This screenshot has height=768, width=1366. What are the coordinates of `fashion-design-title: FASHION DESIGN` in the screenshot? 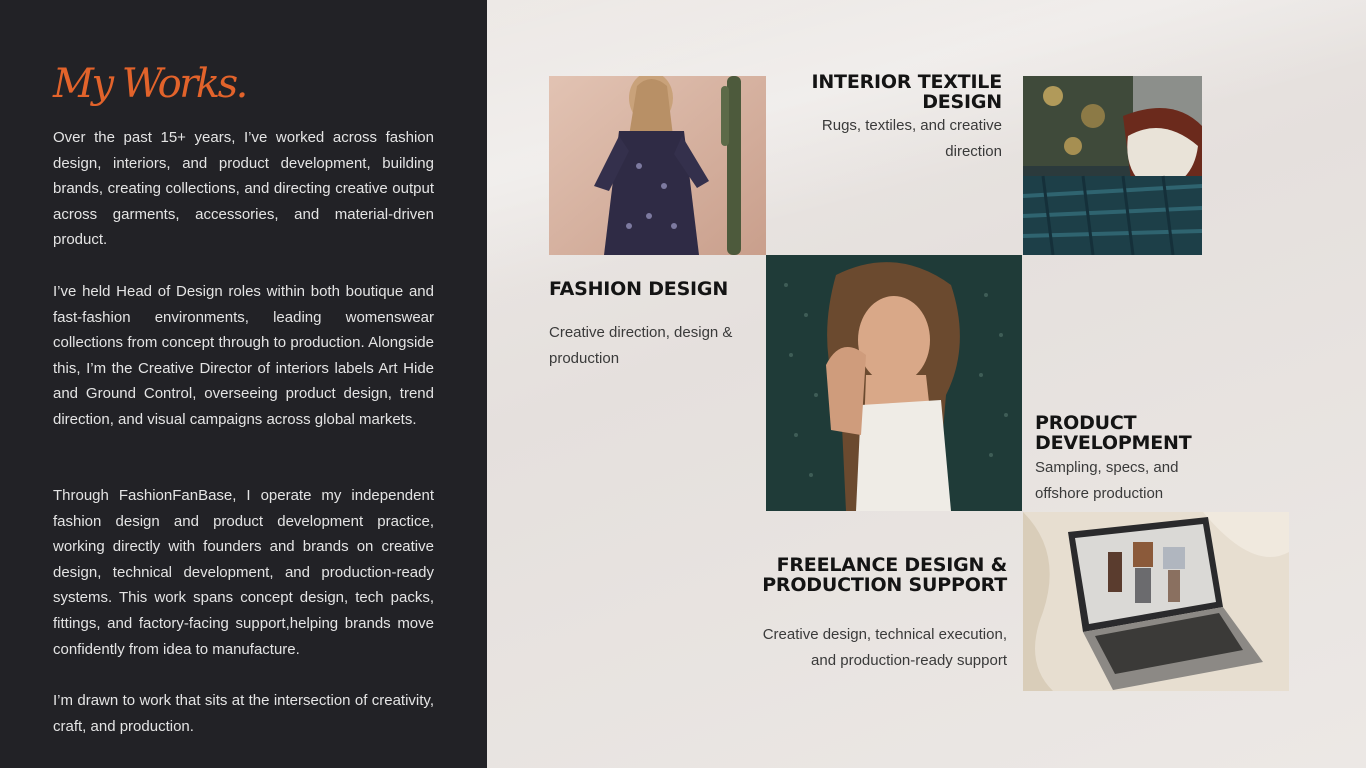 It's located at (639, 289).